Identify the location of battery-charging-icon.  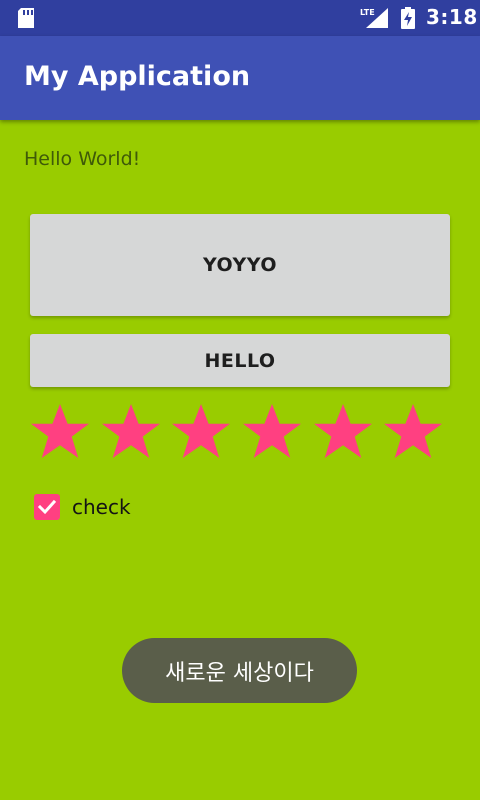
(408, 18).